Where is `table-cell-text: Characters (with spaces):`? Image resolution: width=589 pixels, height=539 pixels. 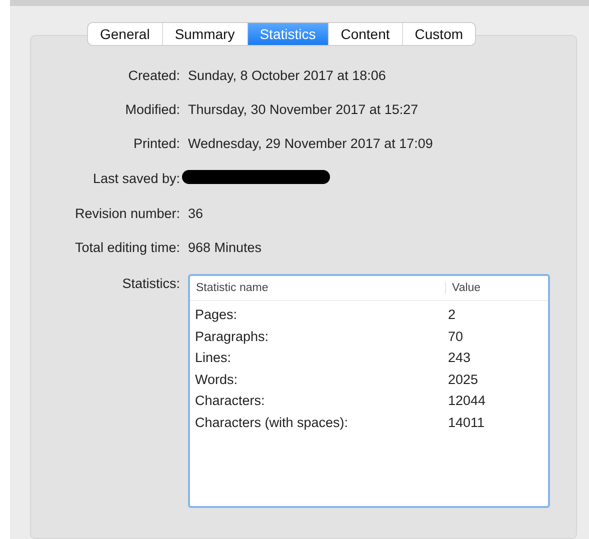
table-cell-text: Characters (with spaces): is located at coordinates (272, 422).